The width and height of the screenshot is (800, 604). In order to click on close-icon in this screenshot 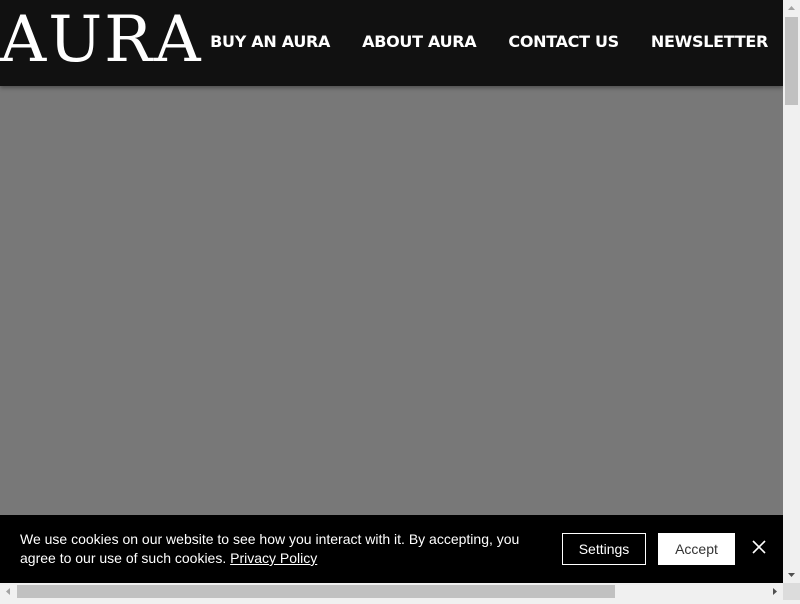, I will do `click(759, 547)`.